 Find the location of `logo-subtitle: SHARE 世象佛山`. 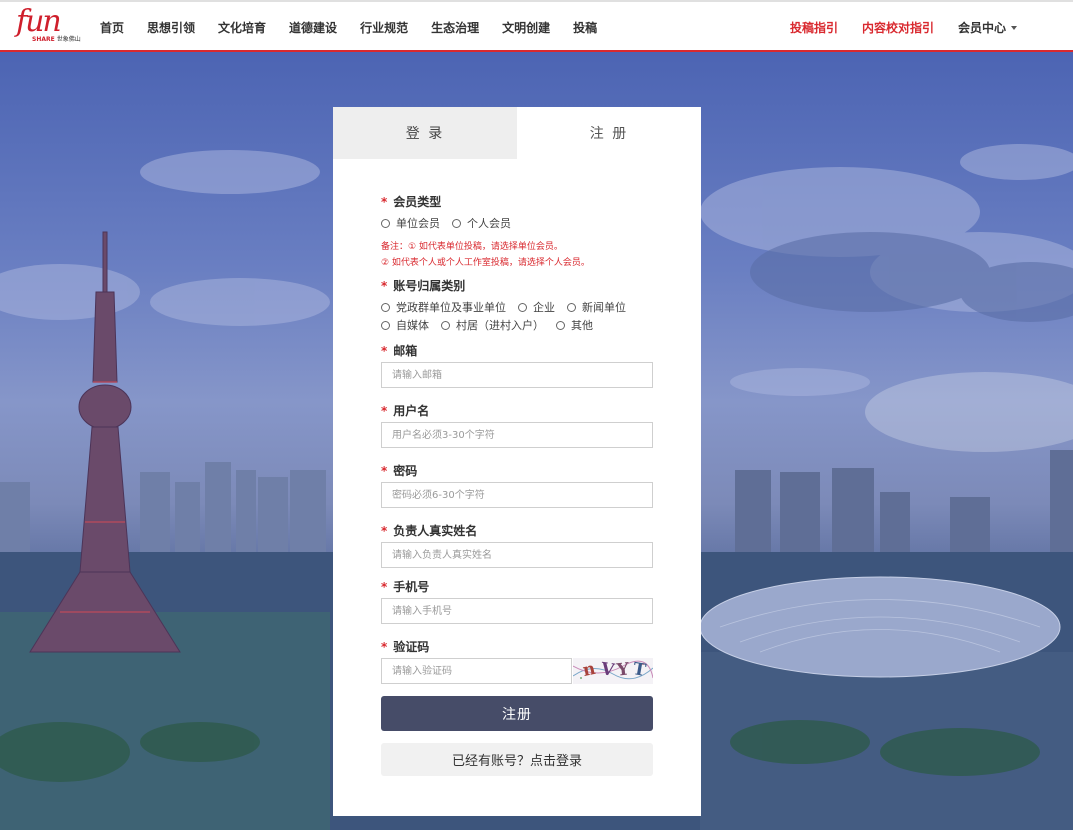

logo-subtitle: SHARE 世象佛山 is located at coordinates (56, 39).